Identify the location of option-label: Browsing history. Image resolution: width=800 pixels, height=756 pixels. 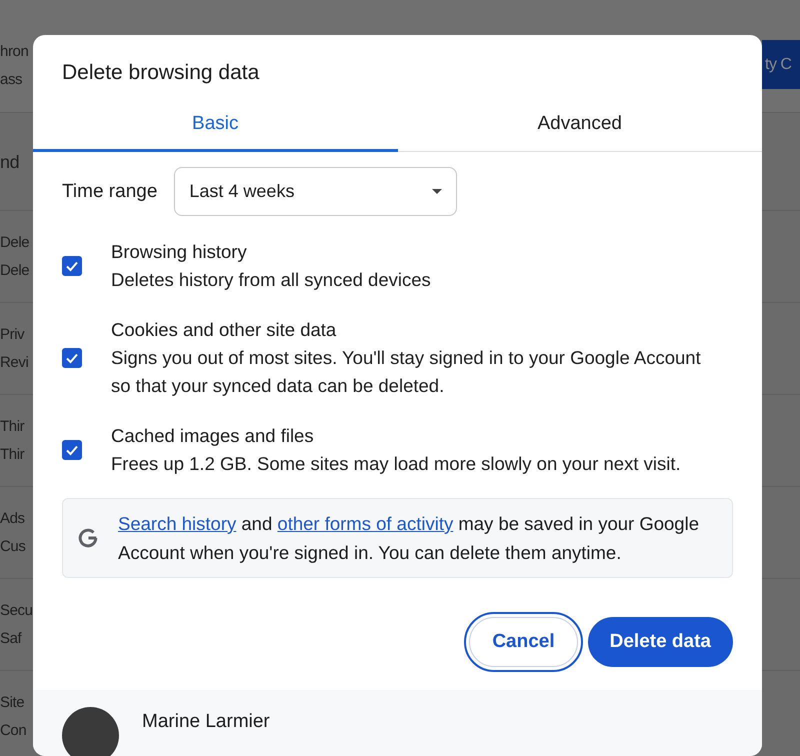
(179, 252).